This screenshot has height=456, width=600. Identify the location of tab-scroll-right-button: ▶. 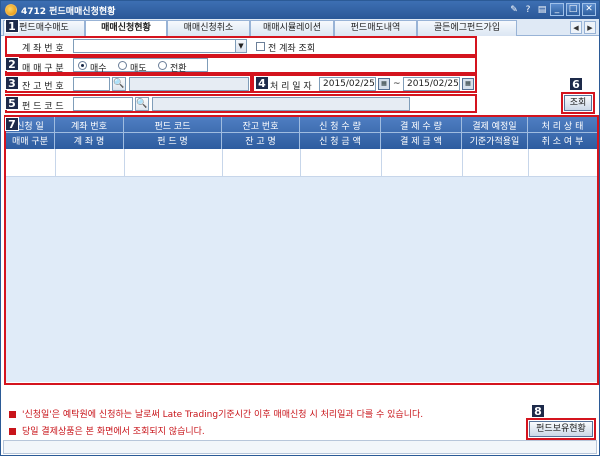
(590, 27).